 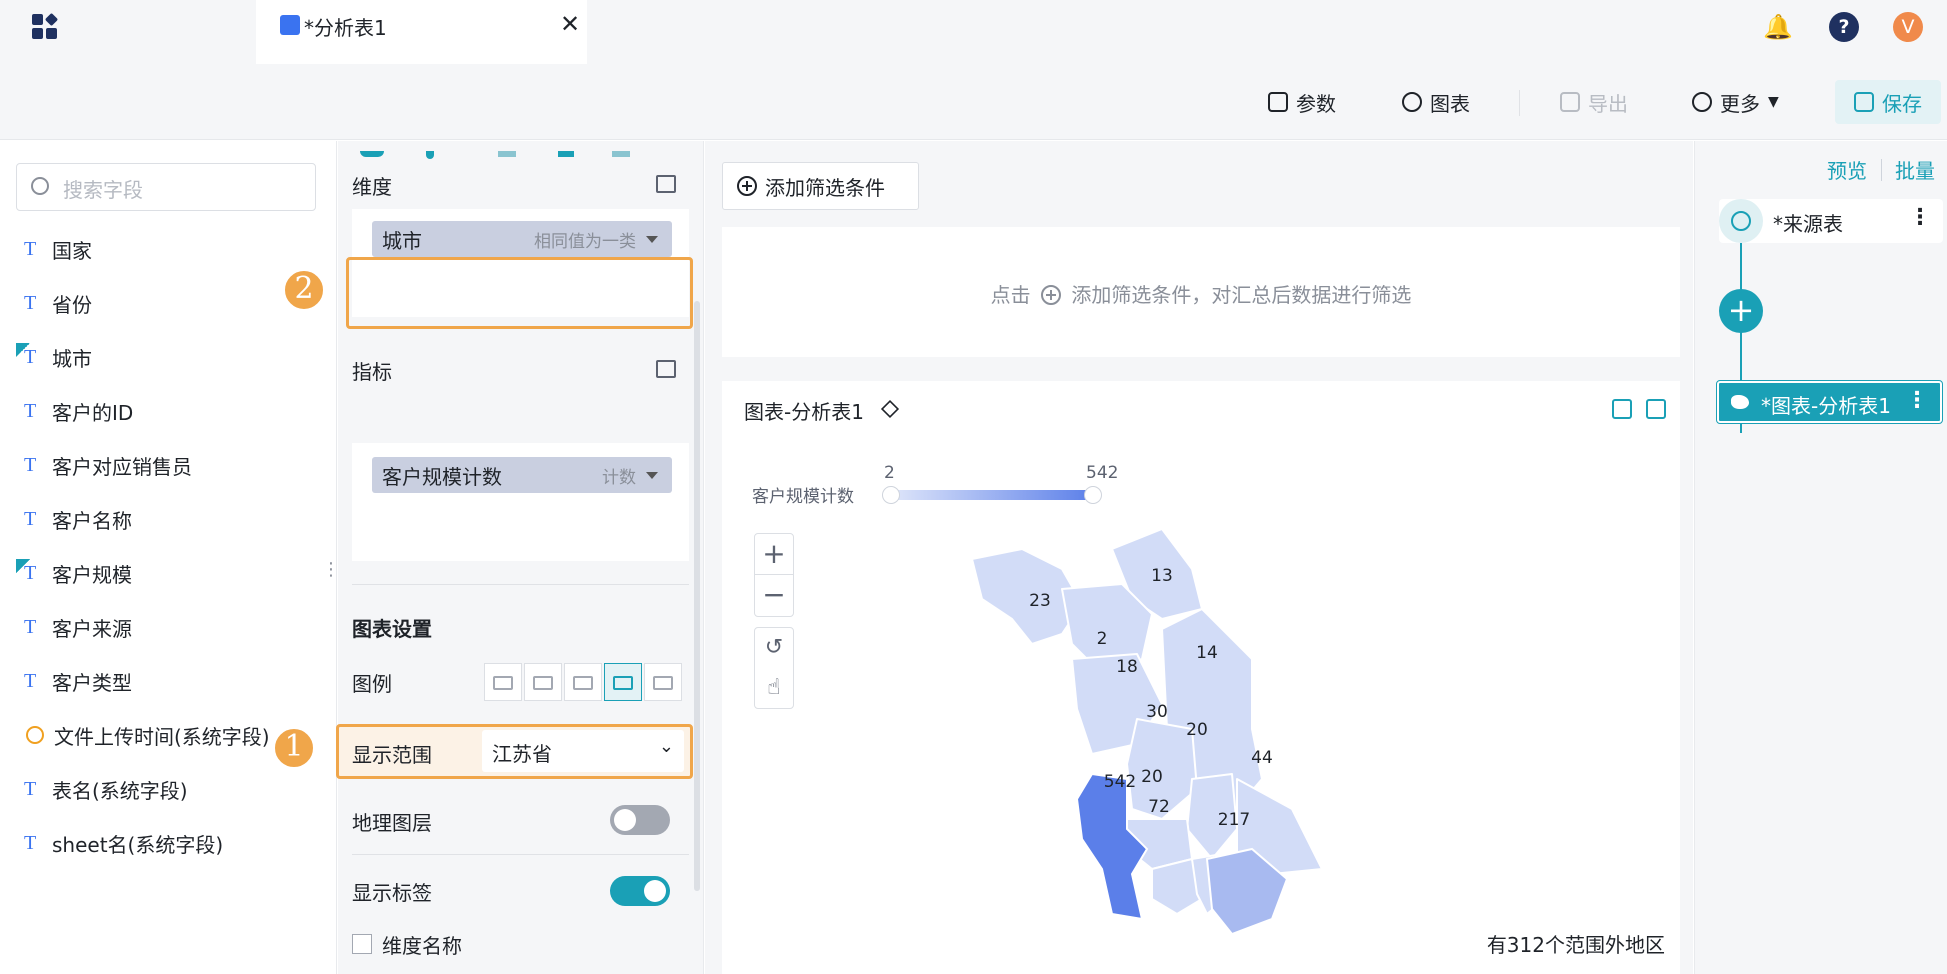 I want to click on field-item: T 客户来源, so click(x=78, y=627).